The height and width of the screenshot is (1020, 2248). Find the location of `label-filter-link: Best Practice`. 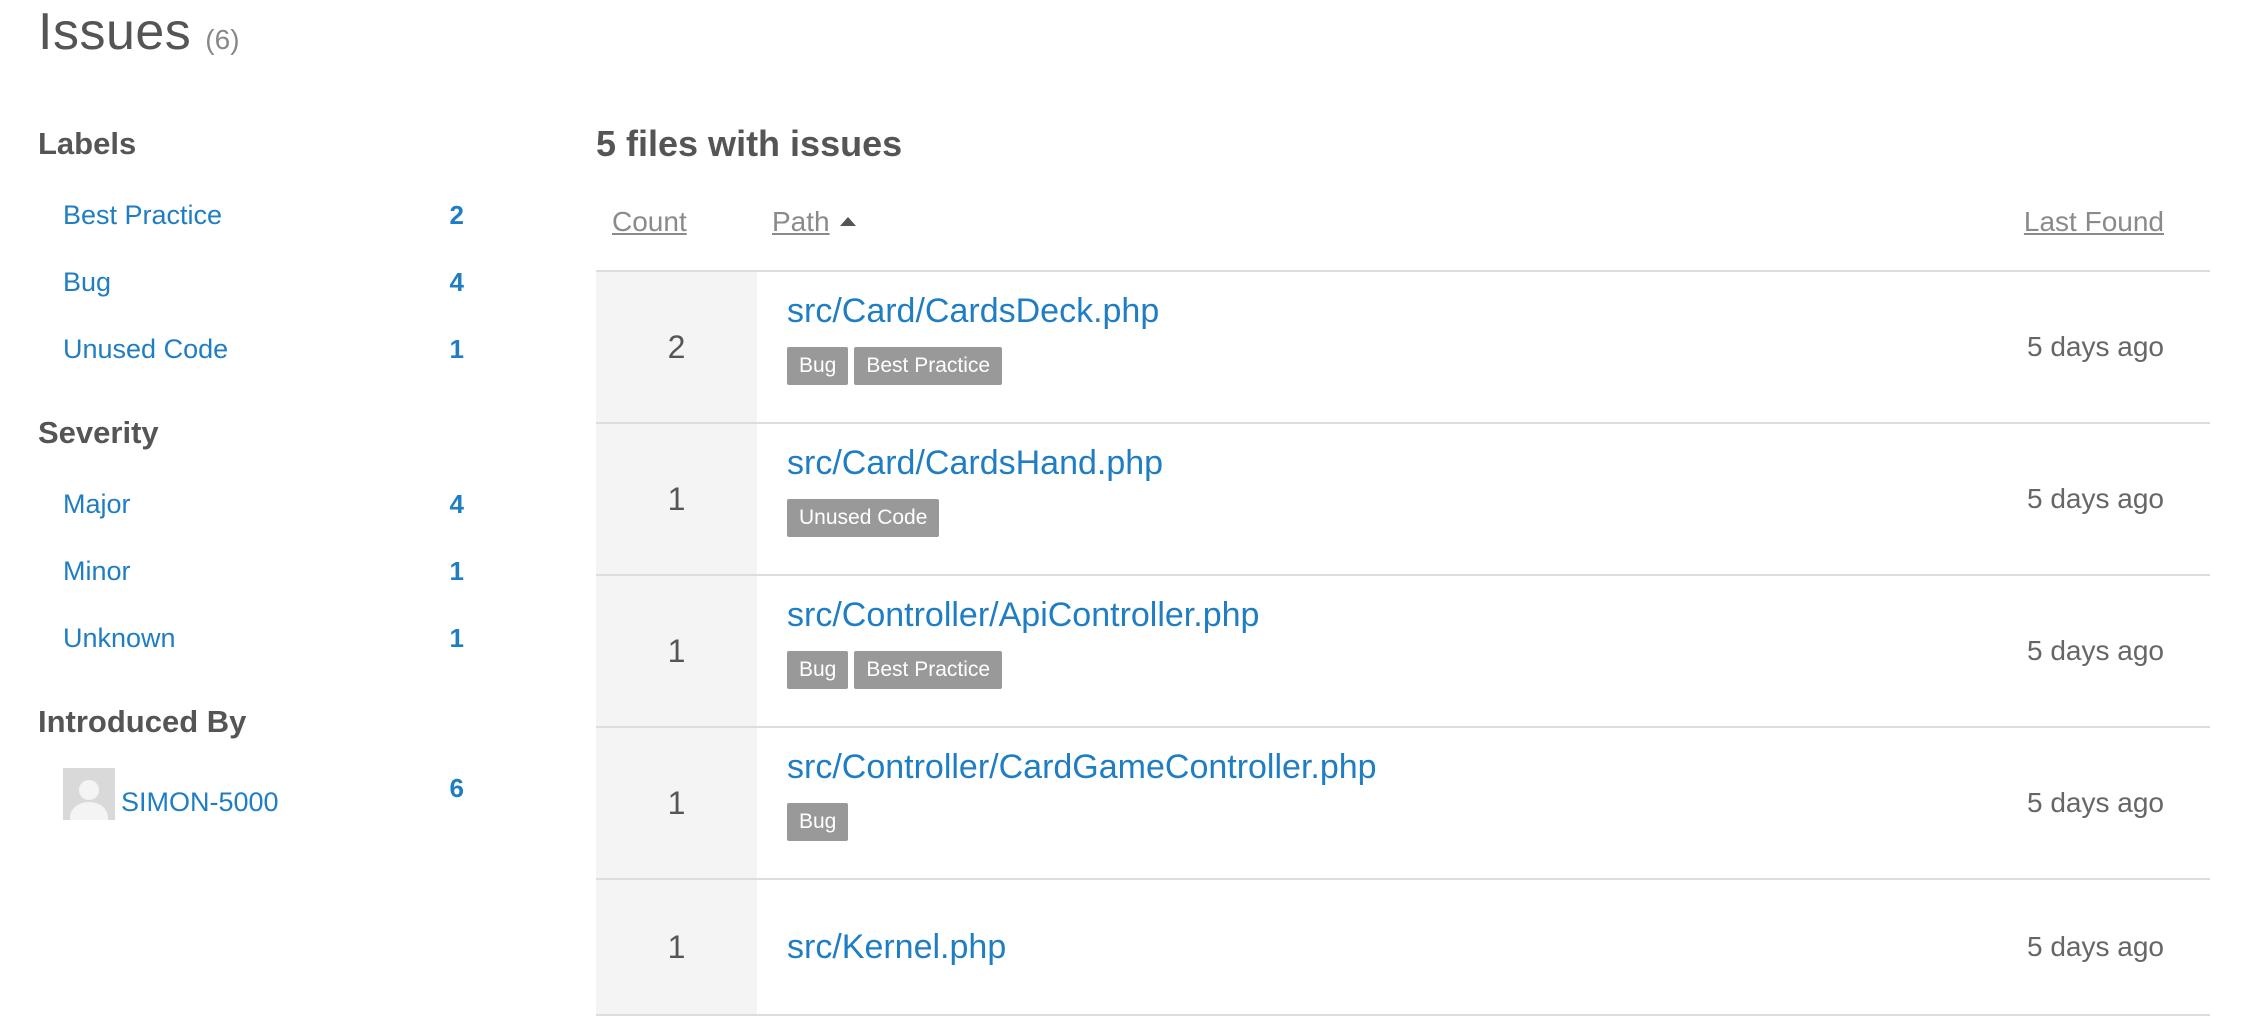

label-filter-link: Best Practice is located at coordinates (142, 215).